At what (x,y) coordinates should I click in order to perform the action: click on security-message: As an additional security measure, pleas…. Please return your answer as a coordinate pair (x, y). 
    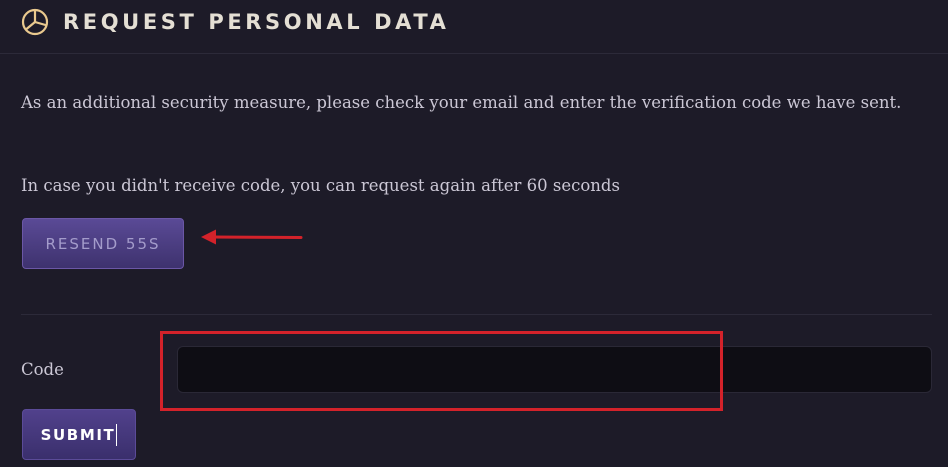
    Looking at the image, I should click on (461, 102).